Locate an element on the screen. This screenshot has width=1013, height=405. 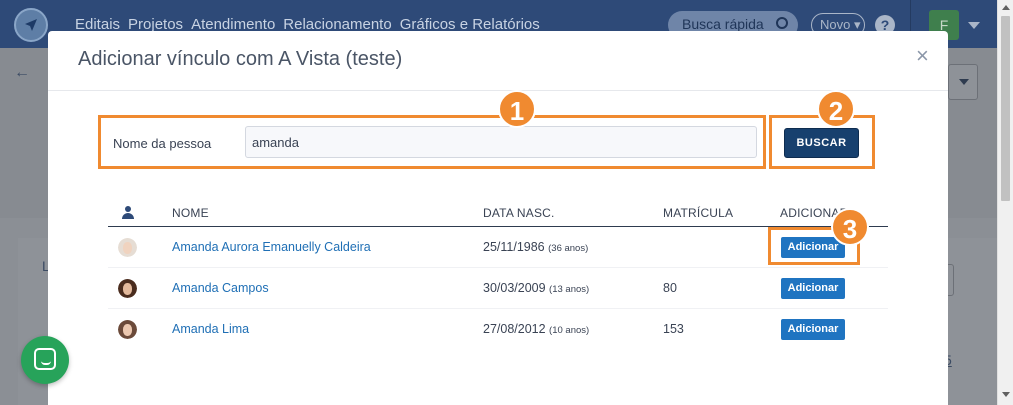
header-birth: DATA NASC. is located at coordinates (519, 213).